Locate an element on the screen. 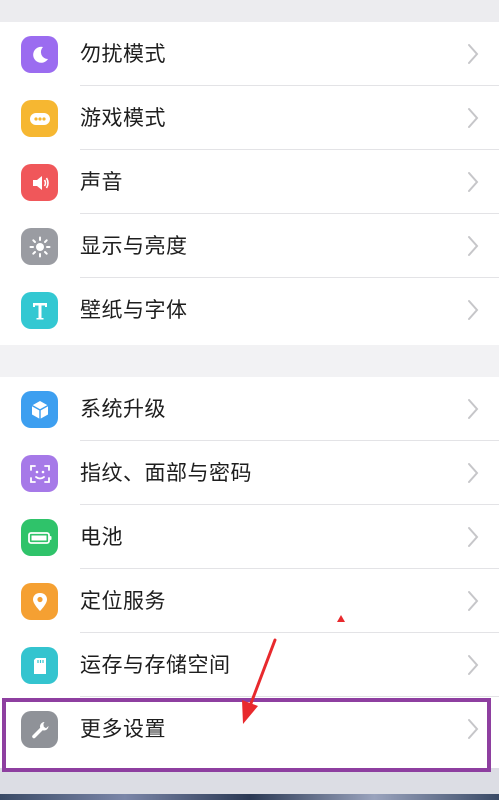 The width and height of the screenshot is (499, 800). settings-item-game-mode: 游戏模式 is located at coordinates (249, 118).